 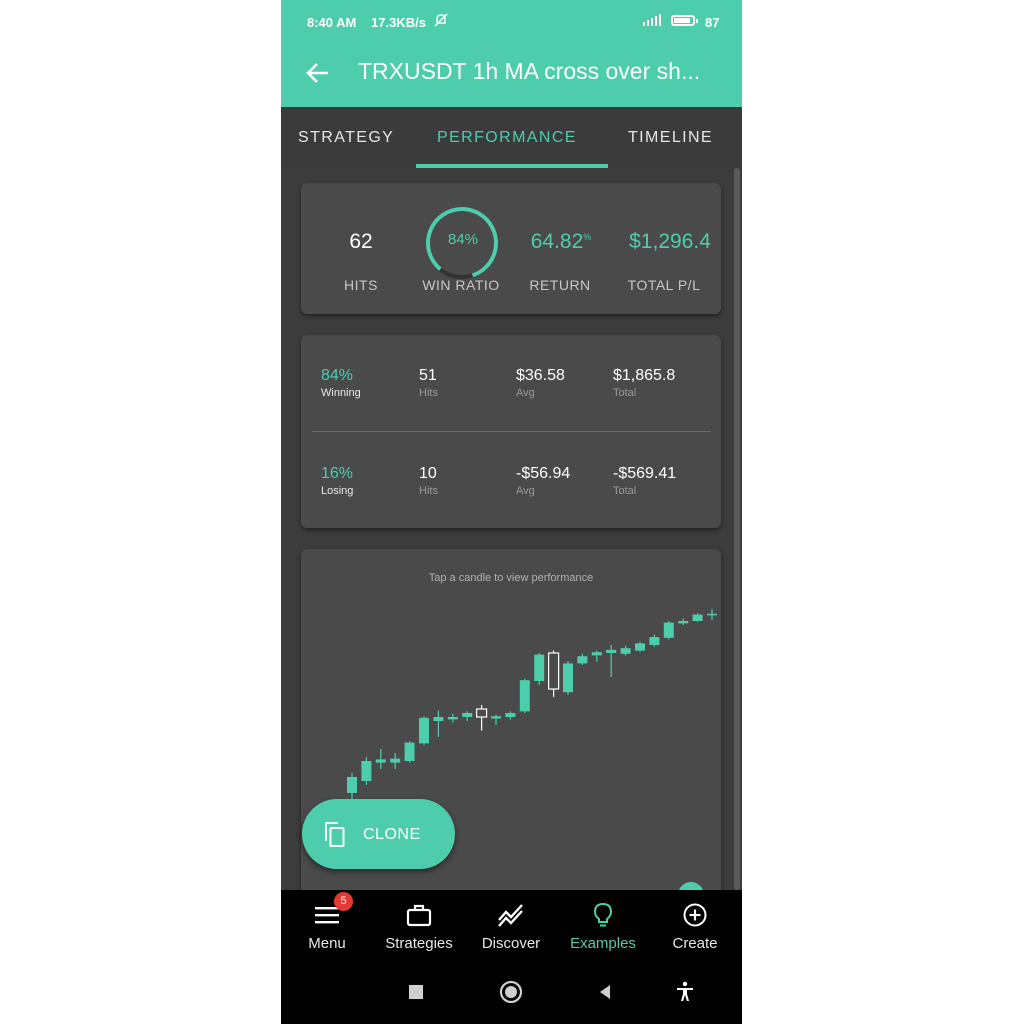 I want to click on nav-create-label: Create, so click(x=695, y=943).